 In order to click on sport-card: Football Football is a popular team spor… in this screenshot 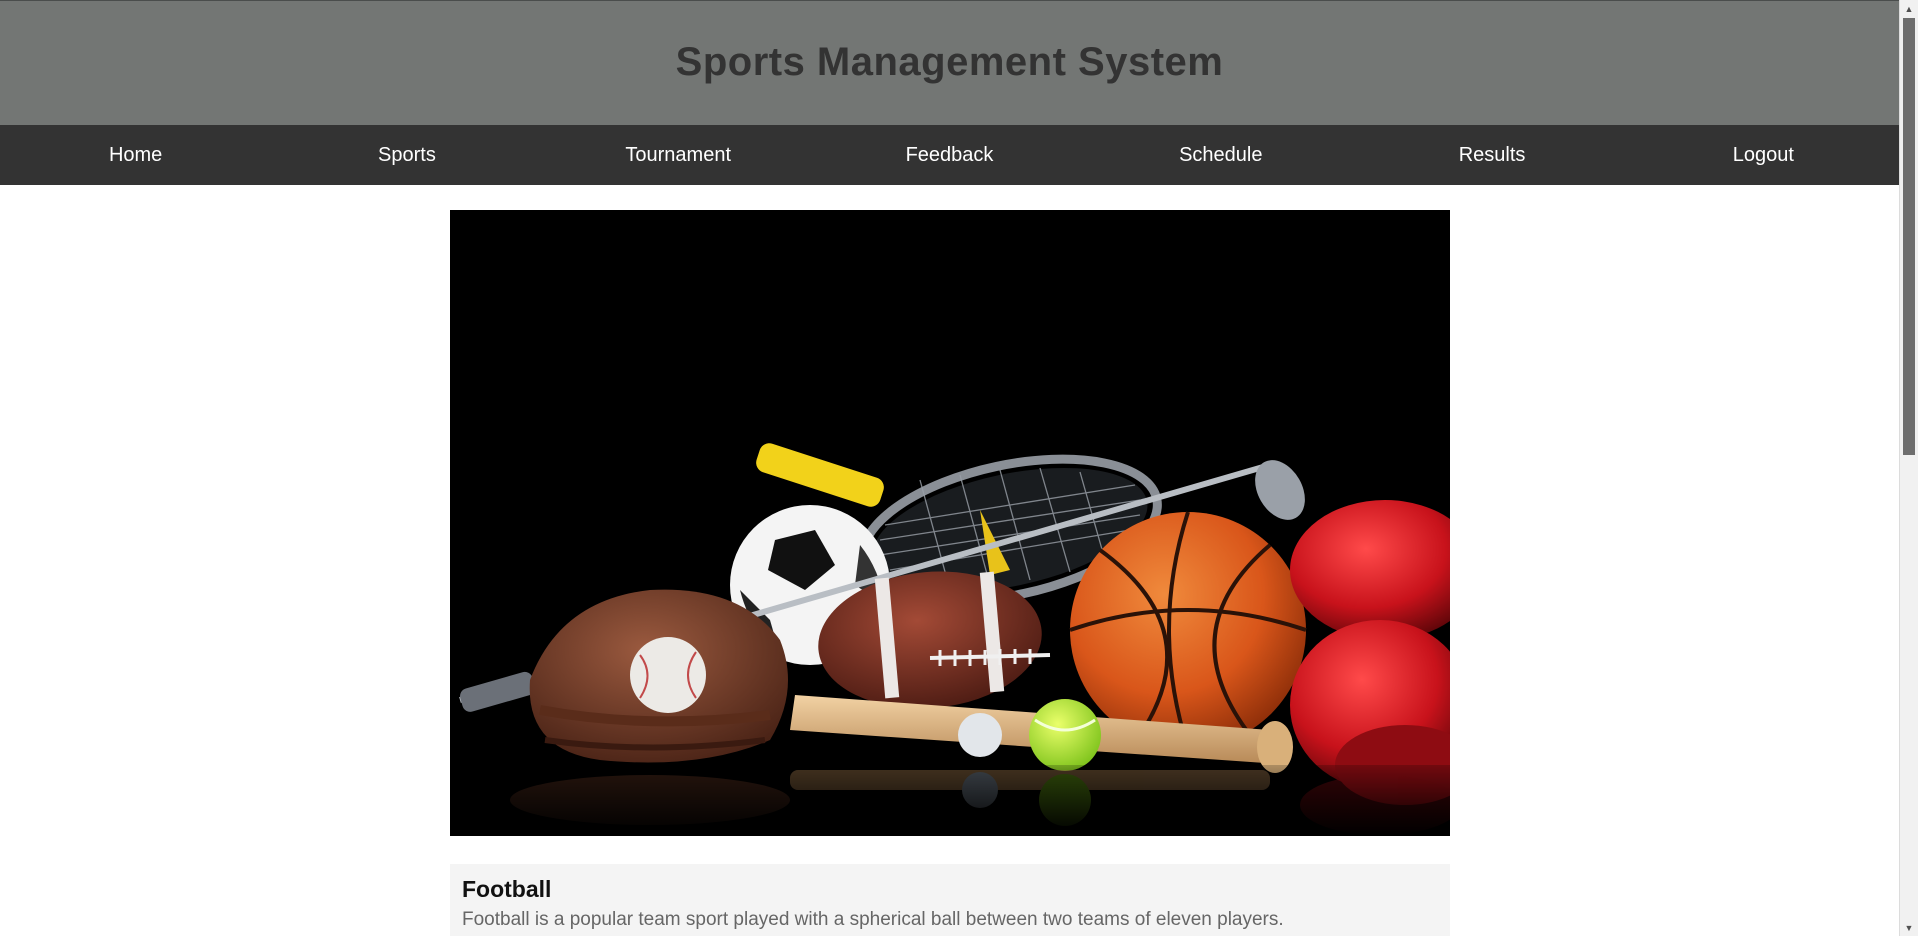, I will do `click(950, 900)`.